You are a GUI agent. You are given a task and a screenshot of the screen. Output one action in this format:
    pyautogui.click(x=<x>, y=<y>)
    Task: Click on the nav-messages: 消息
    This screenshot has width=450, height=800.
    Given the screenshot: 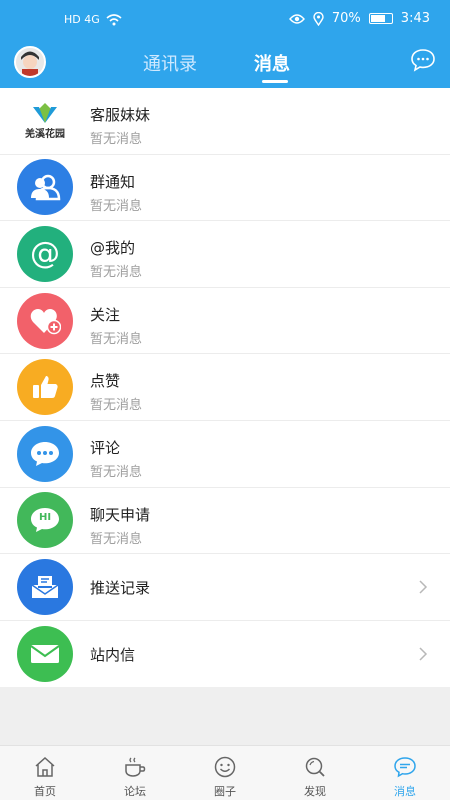 What is the action you would take?
    pyautogui.click(x=405, y=773)
    